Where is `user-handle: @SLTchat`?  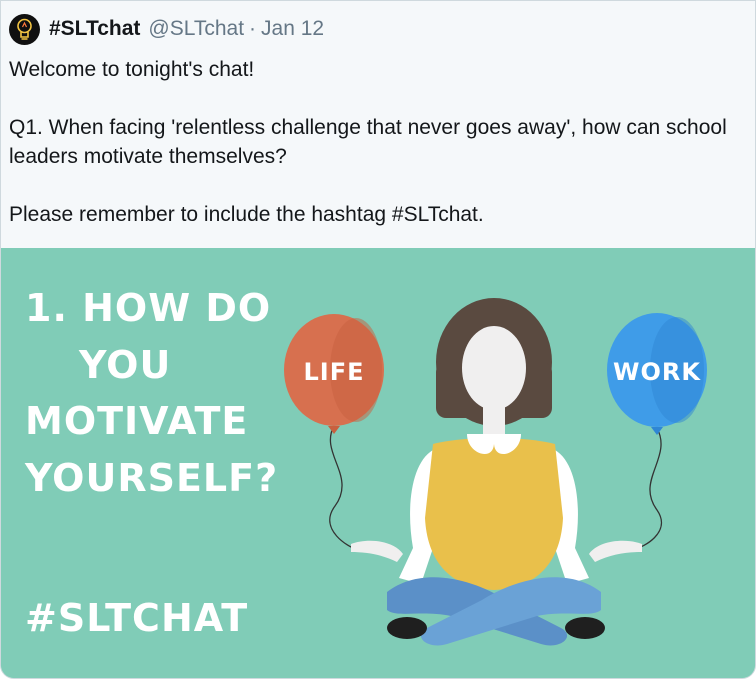
user-handle: @SLTchat is located at coordinates (196, 29).